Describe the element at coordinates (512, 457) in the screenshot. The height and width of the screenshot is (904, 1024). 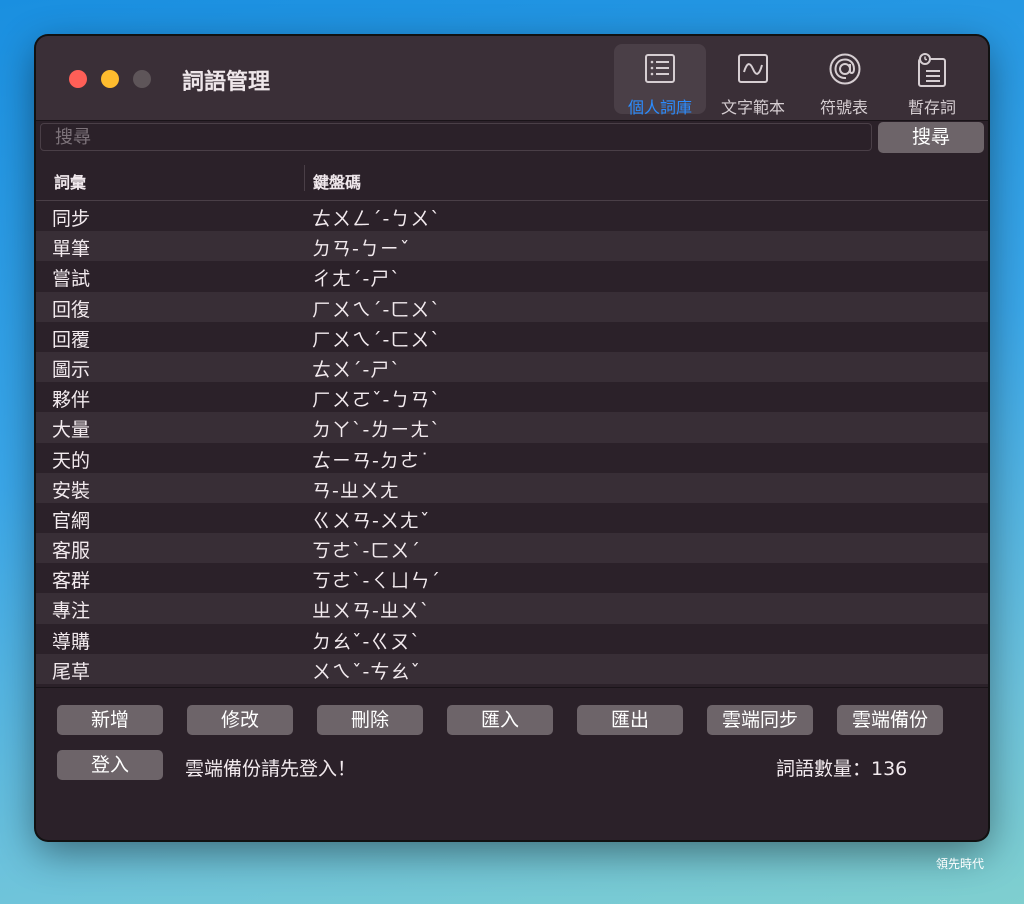
I see `table-row: 天的 ㄊㄧㄢ-ㄉㄜ˙` at that location.